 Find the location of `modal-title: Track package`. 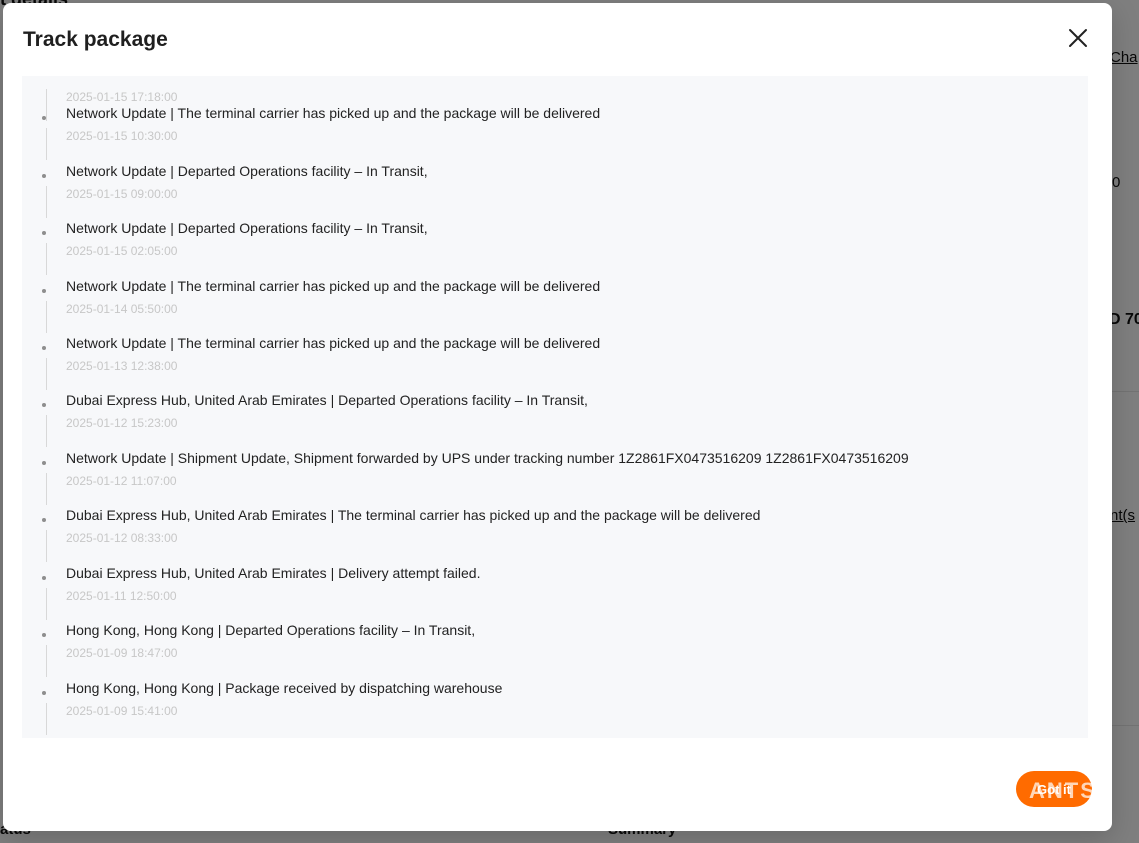

modal-title: Track package is located at coordinates (95, 39).